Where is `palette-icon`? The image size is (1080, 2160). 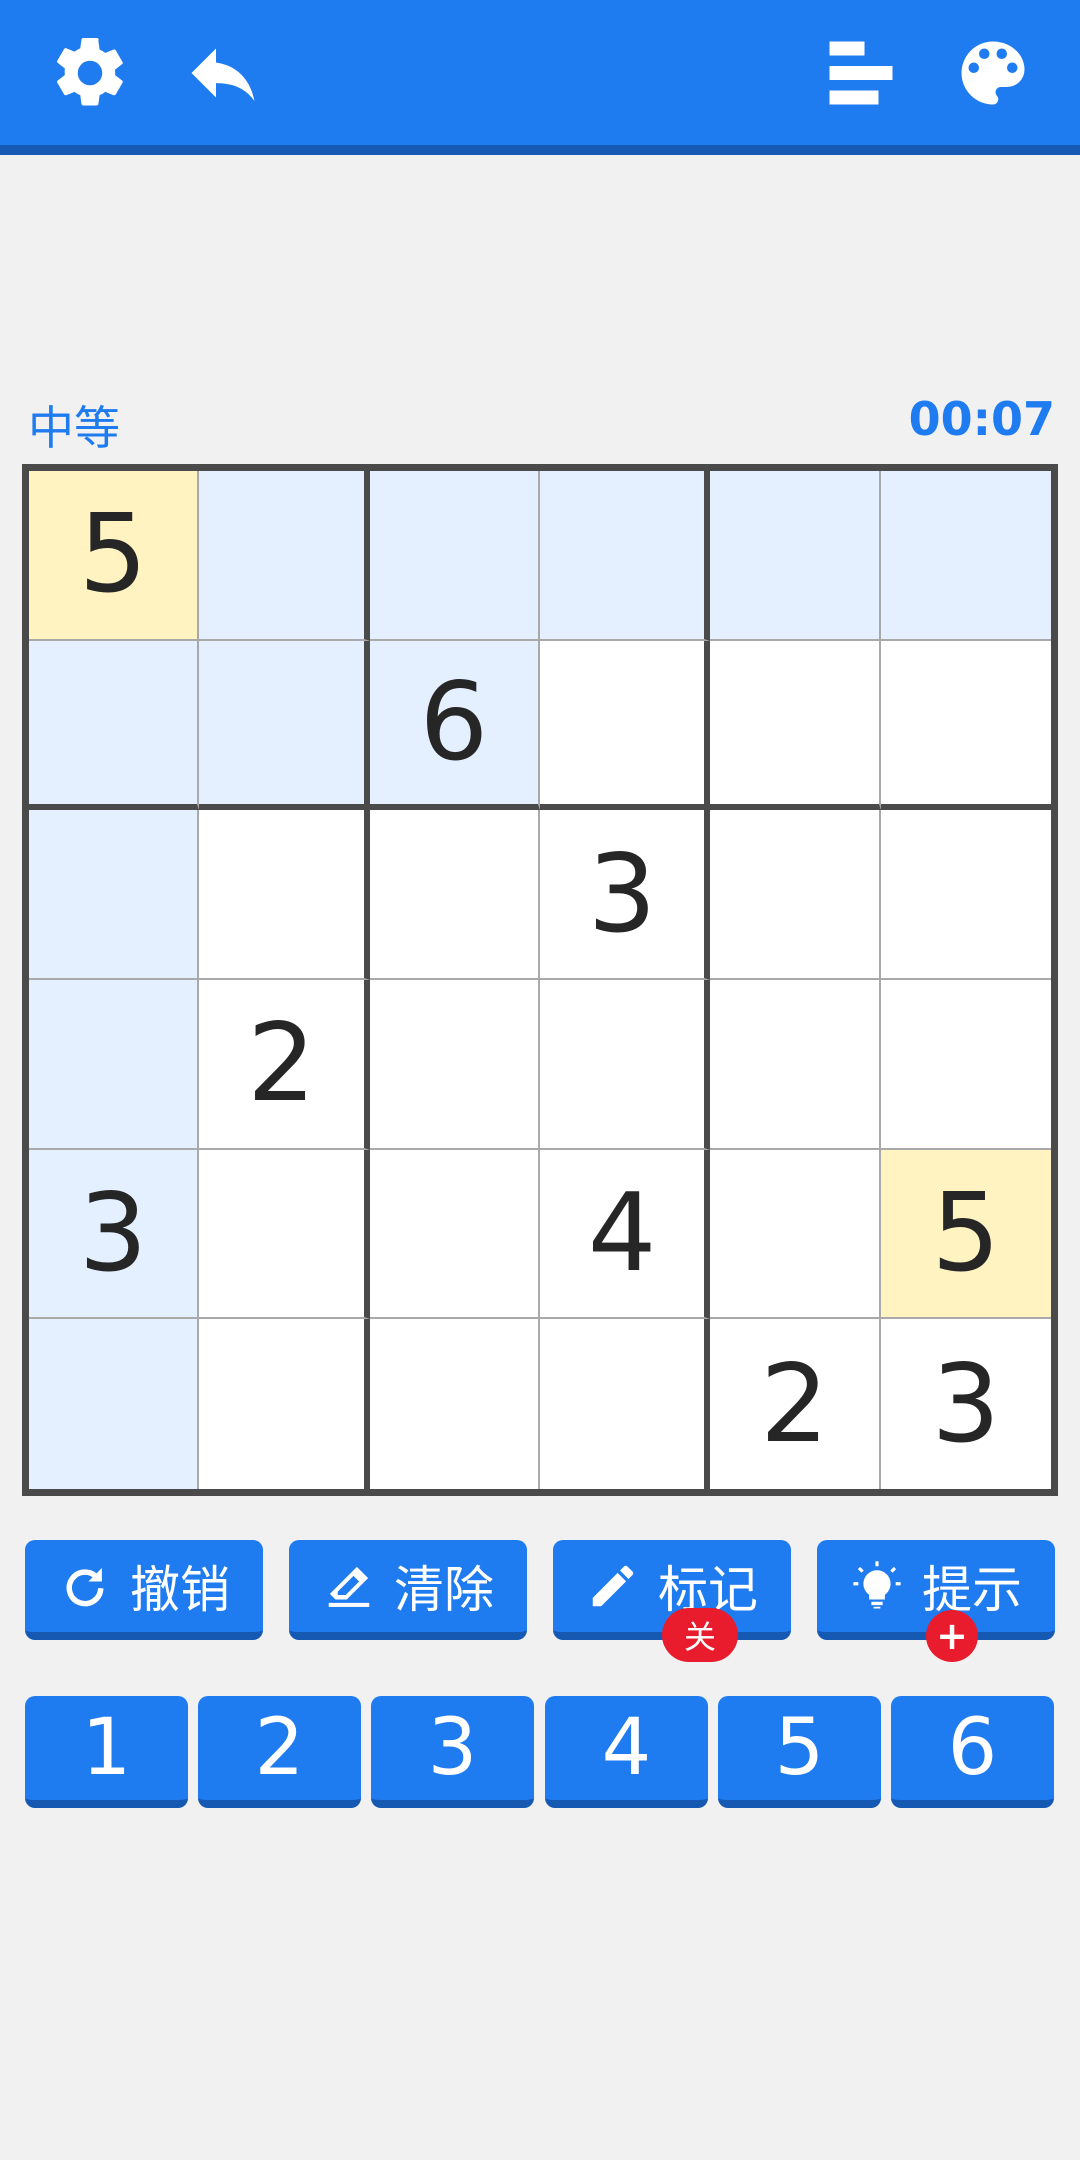 palette-icon is located at coordinates (993, 73).